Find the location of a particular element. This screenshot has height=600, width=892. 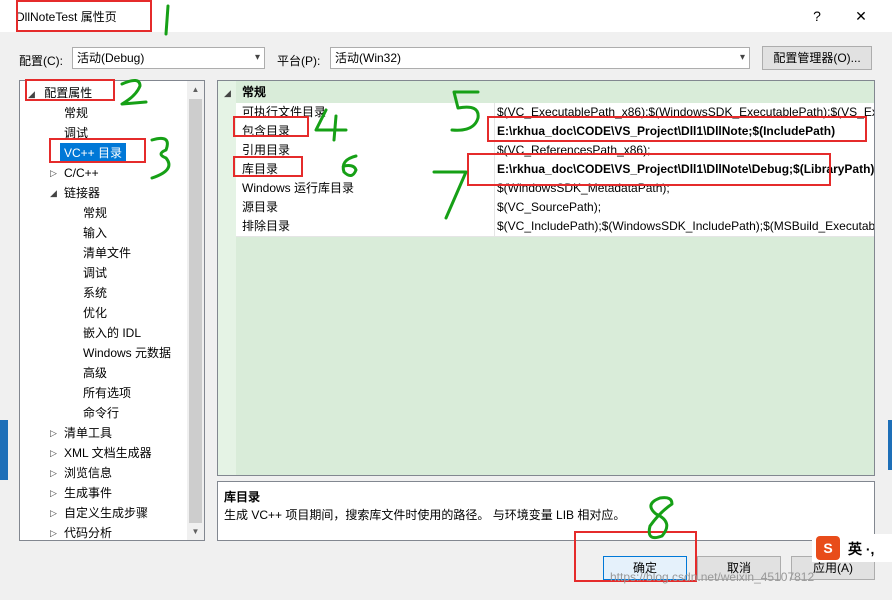

annotation-number-3: 3 is located at coordinates (3, 1).